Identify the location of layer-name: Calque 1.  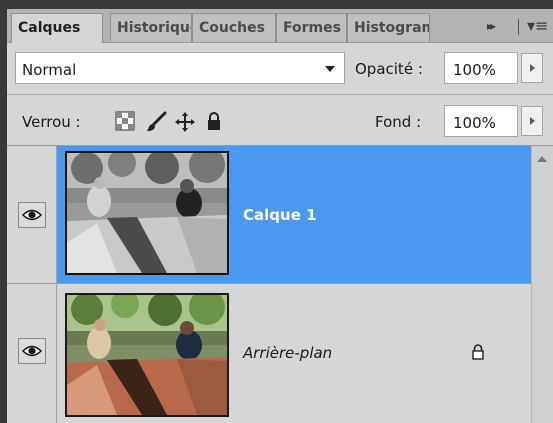
(280, 215).